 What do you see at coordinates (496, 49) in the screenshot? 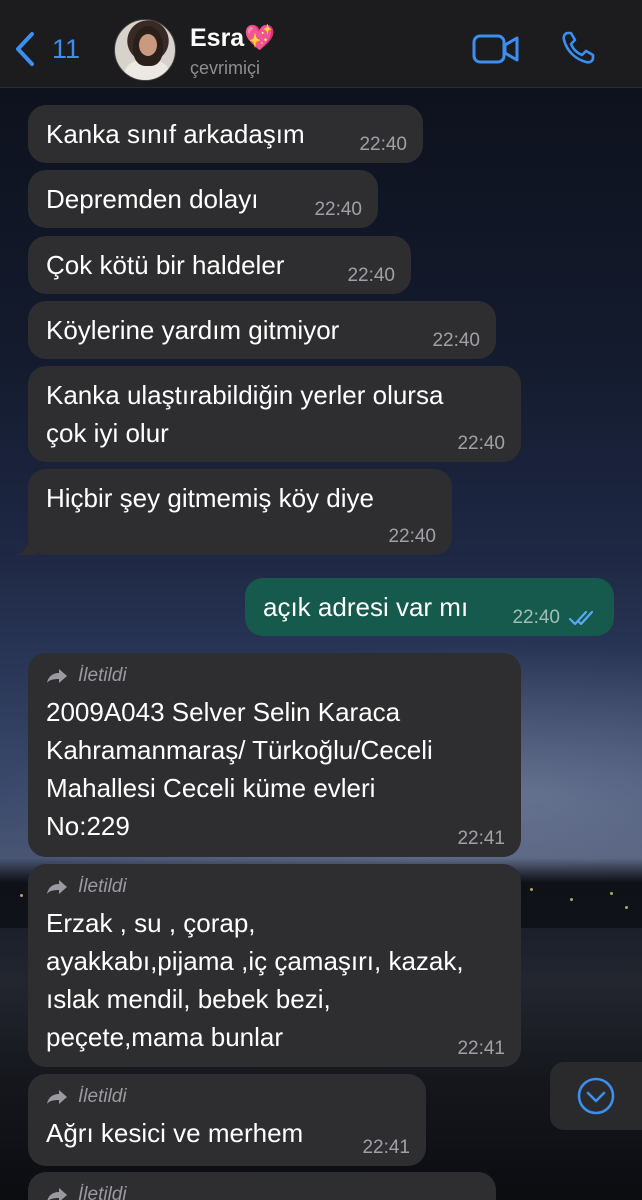
I see `video-call-icon` at bounding box center [496, 49].